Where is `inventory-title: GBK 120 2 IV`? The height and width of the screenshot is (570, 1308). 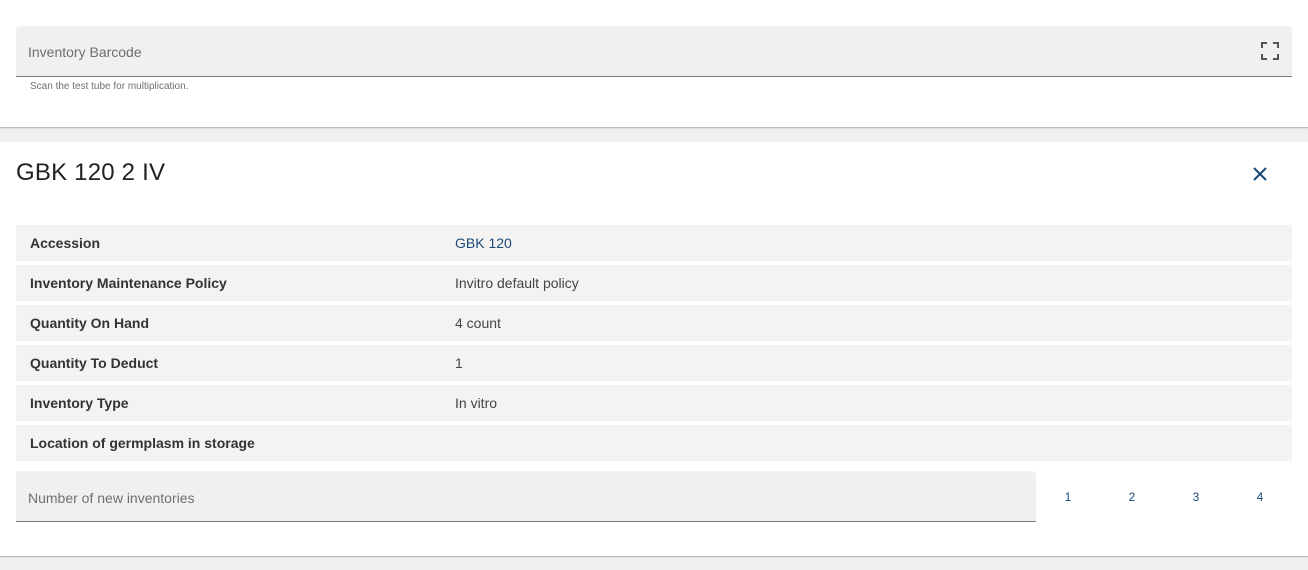 inventory-title: GBK 120 2 IV is located at coordinates (91, 172).